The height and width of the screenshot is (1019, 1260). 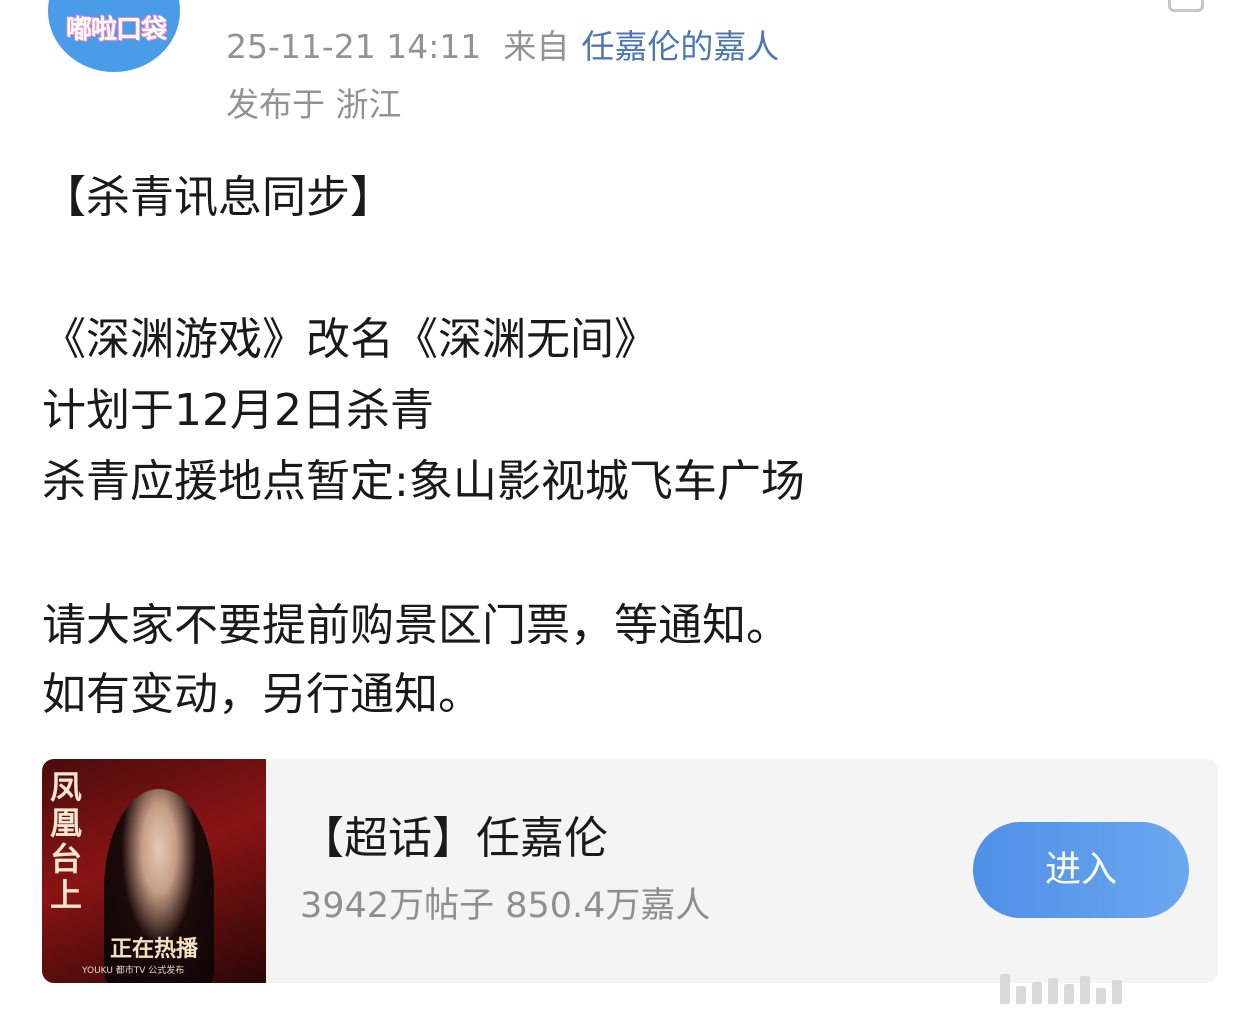 What do you see at coordinates (133, 971) in the screenshot?
I see `poster-logos: YOUKU 都市TV 公式发布` at bounding box center [133, 971].